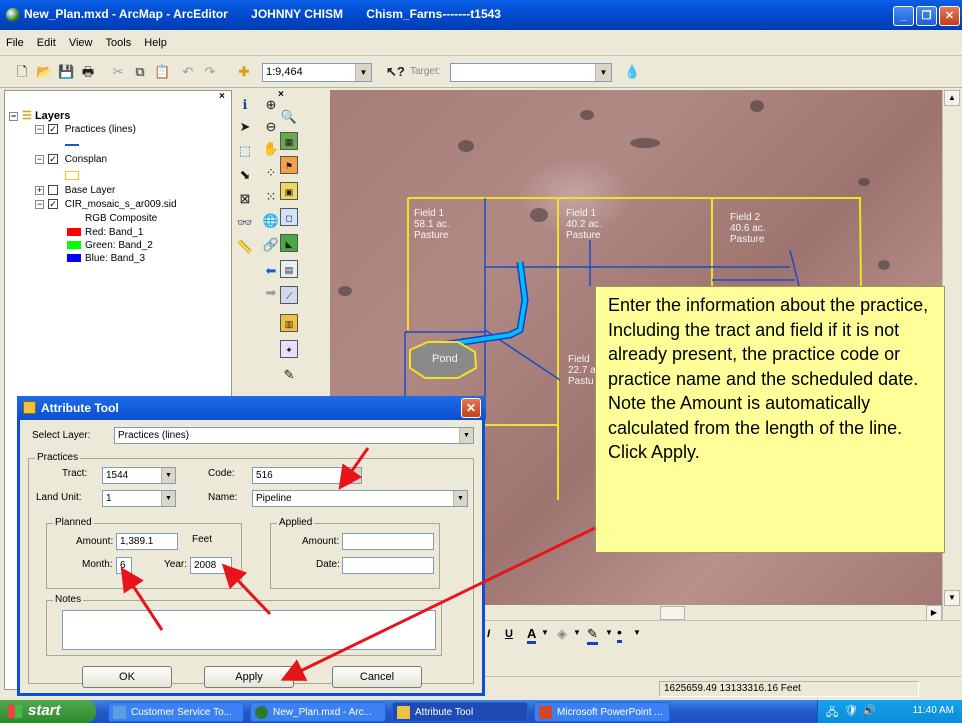  Describe the element at coordinates (139, 498) in the screenshot. I see `land-unit-dropdown: 1 ▼` at that location.